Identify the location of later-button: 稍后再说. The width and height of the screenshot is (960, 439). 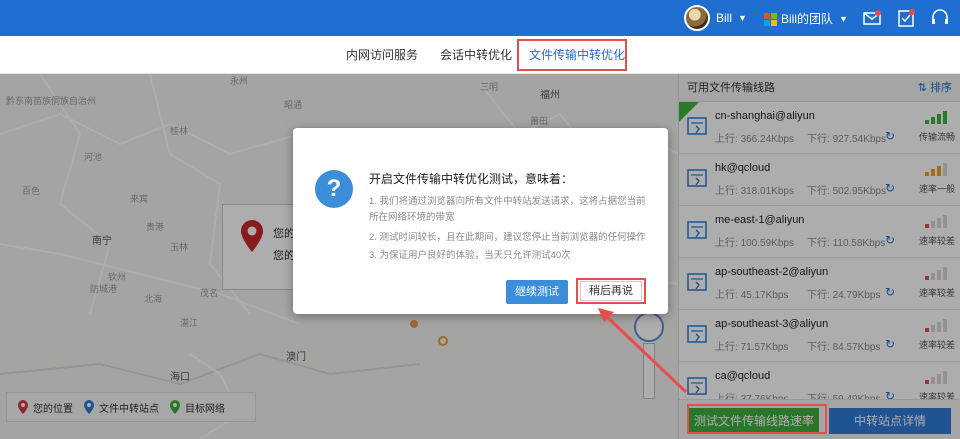
(611, 291).